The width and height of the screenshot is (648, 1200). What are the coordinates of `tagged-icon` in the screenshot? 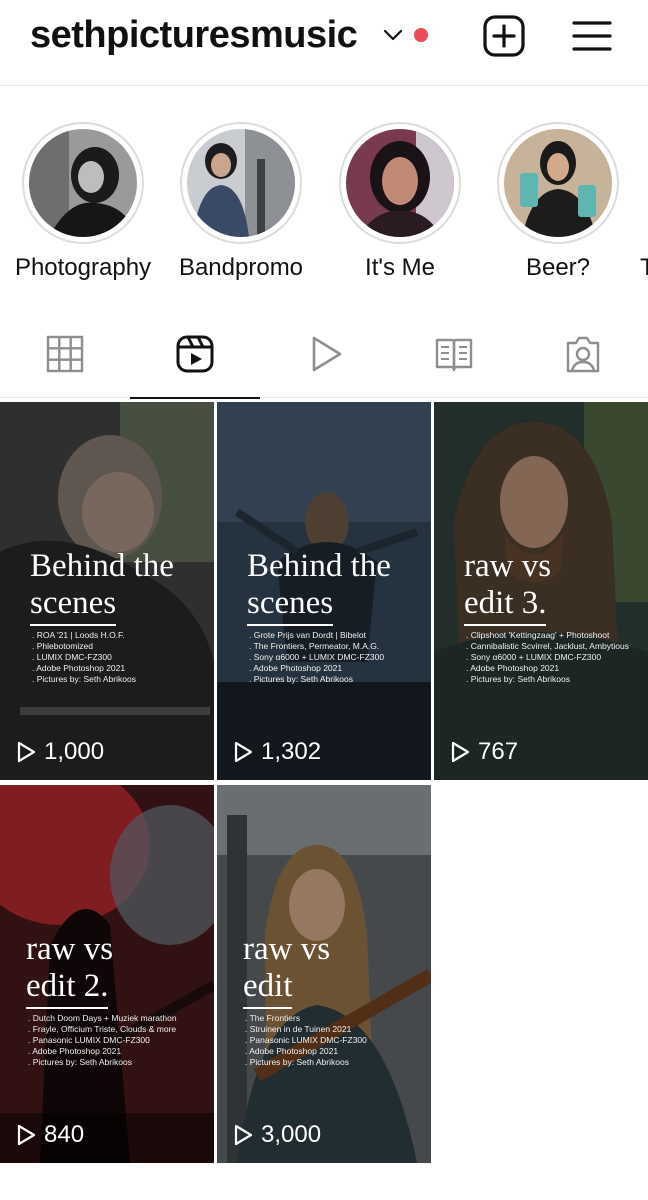 It's located at (583, 354).